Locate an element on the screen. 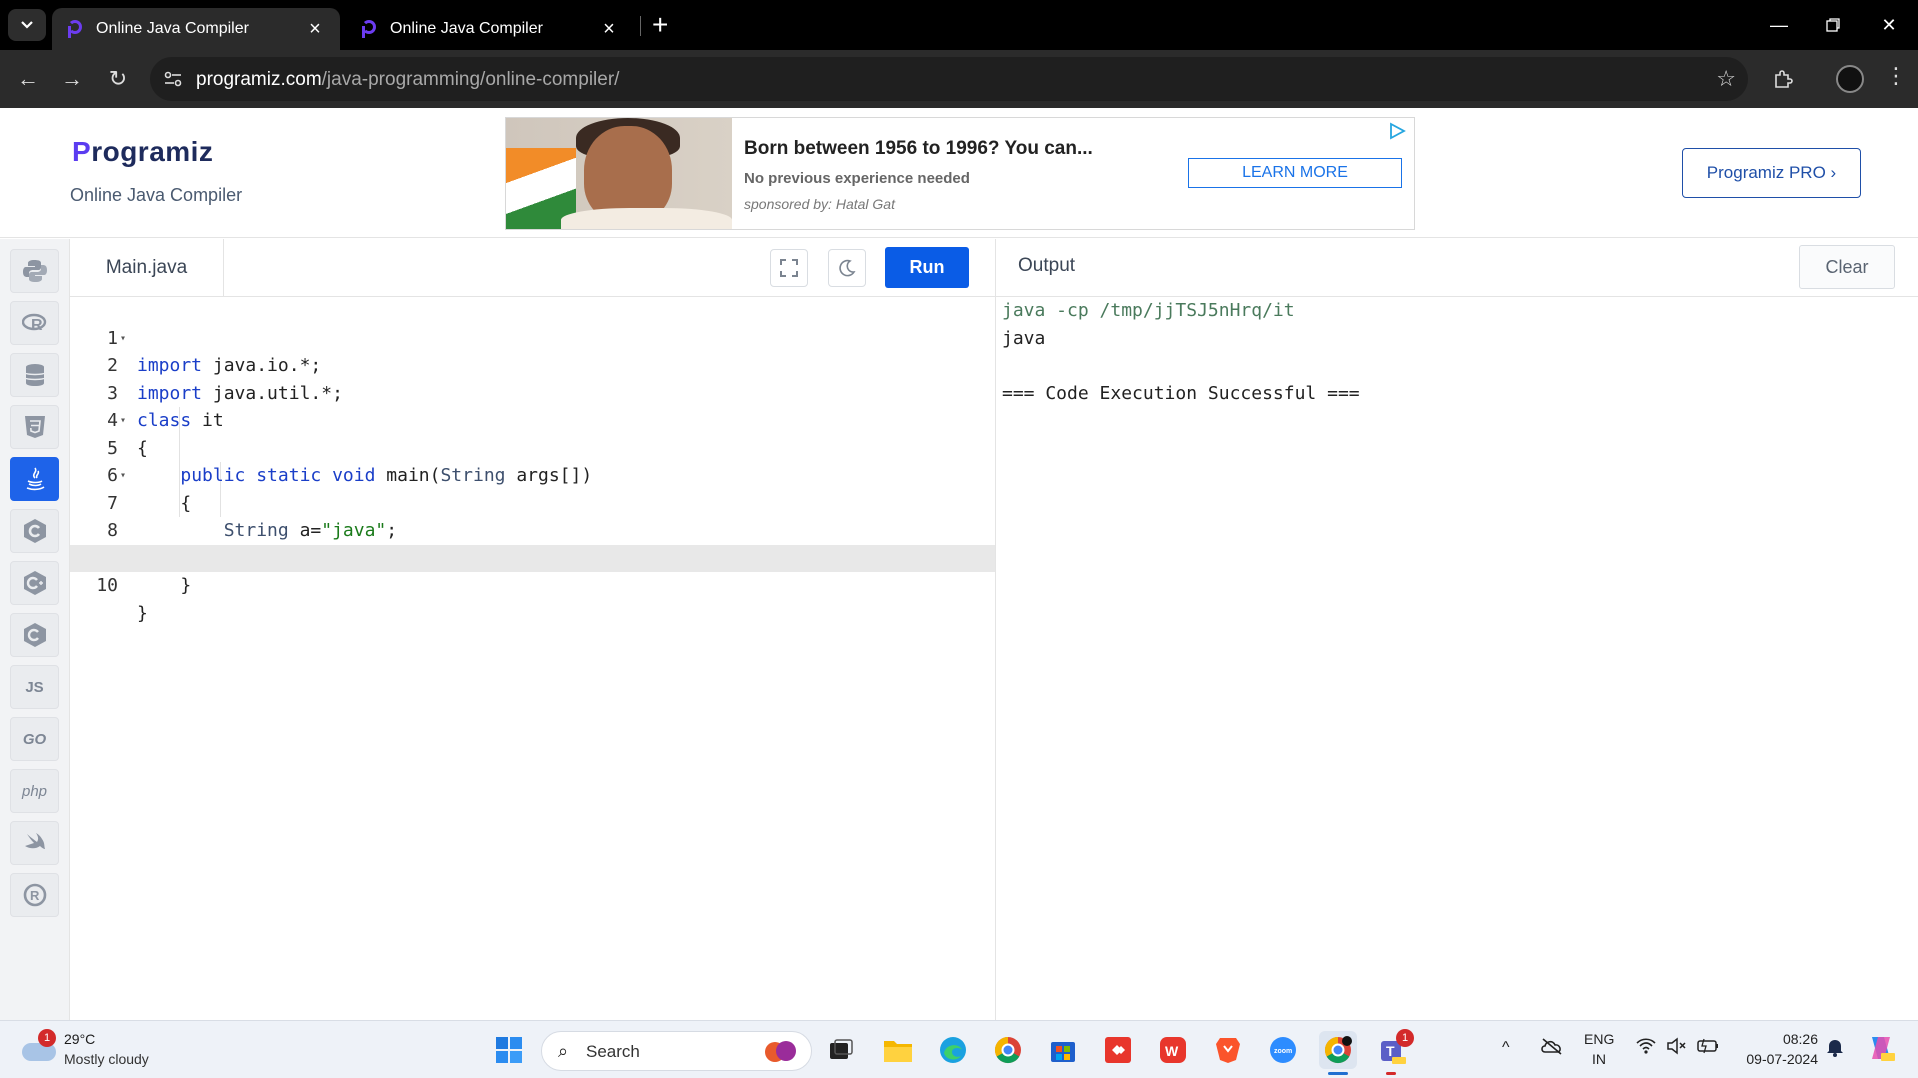  window-close-icon: ✕ is located at coordinates (1889, 25).